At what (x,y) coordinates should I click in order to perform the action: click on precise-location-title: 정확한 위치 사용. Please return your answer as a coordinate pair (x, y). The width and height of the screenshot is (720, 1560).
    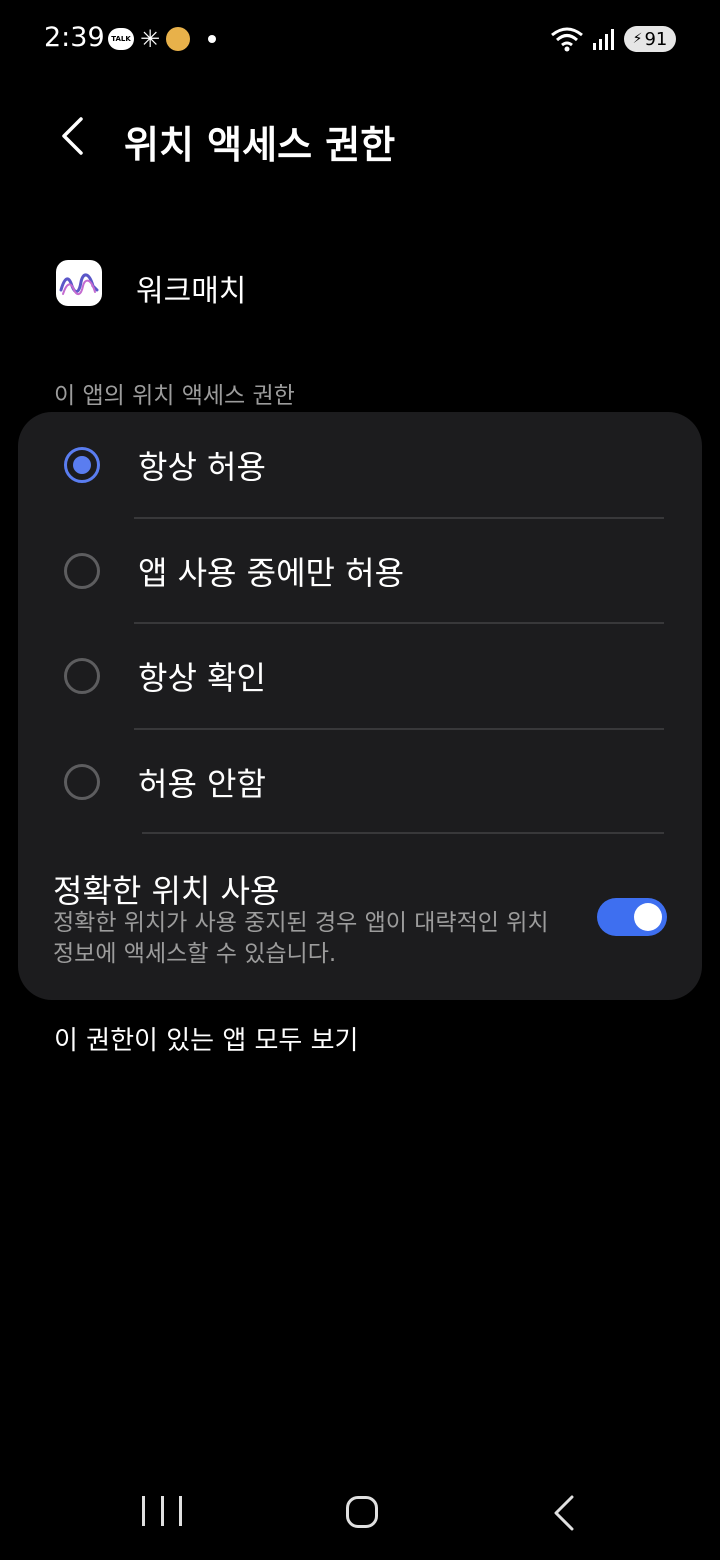
    Looking at the image, I should click on (166, 891).